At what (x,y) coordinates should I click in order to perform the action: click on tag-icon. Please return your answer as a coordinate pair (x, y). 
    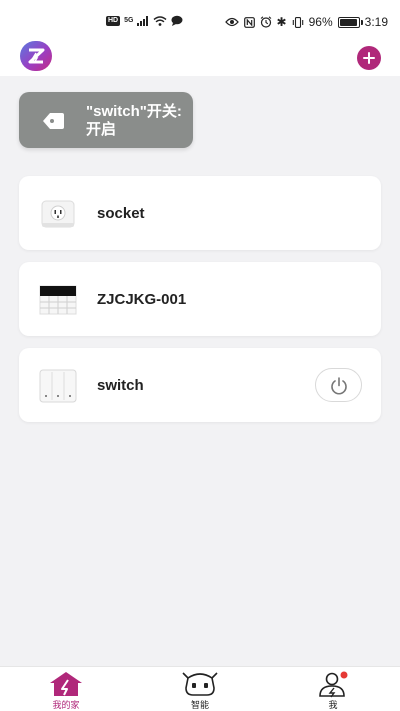
    Looking at the image, I should click on (53, 121).